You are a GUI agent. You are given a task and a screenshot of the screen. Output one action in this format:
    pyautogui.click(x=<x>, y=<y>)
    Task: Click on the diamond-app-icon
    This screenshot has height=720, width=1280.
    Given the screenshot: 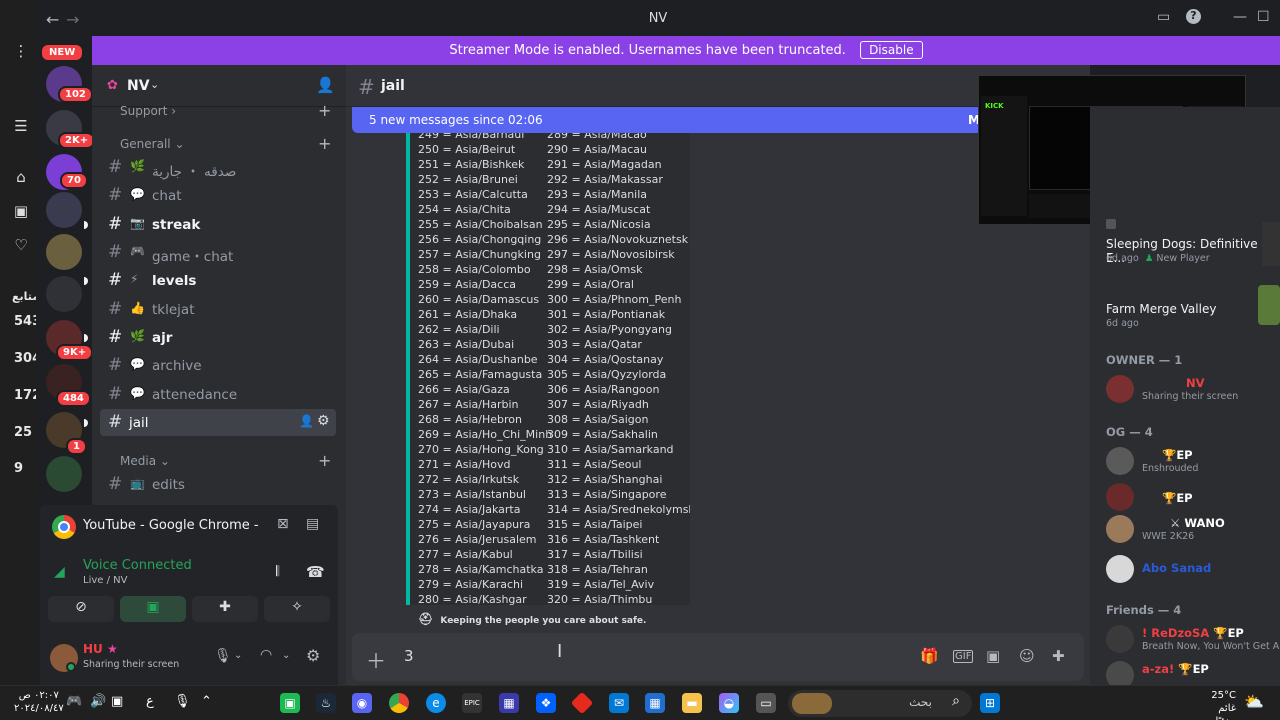 What is the action you would take?
    pyautogui.click(x=582, y=703)
    